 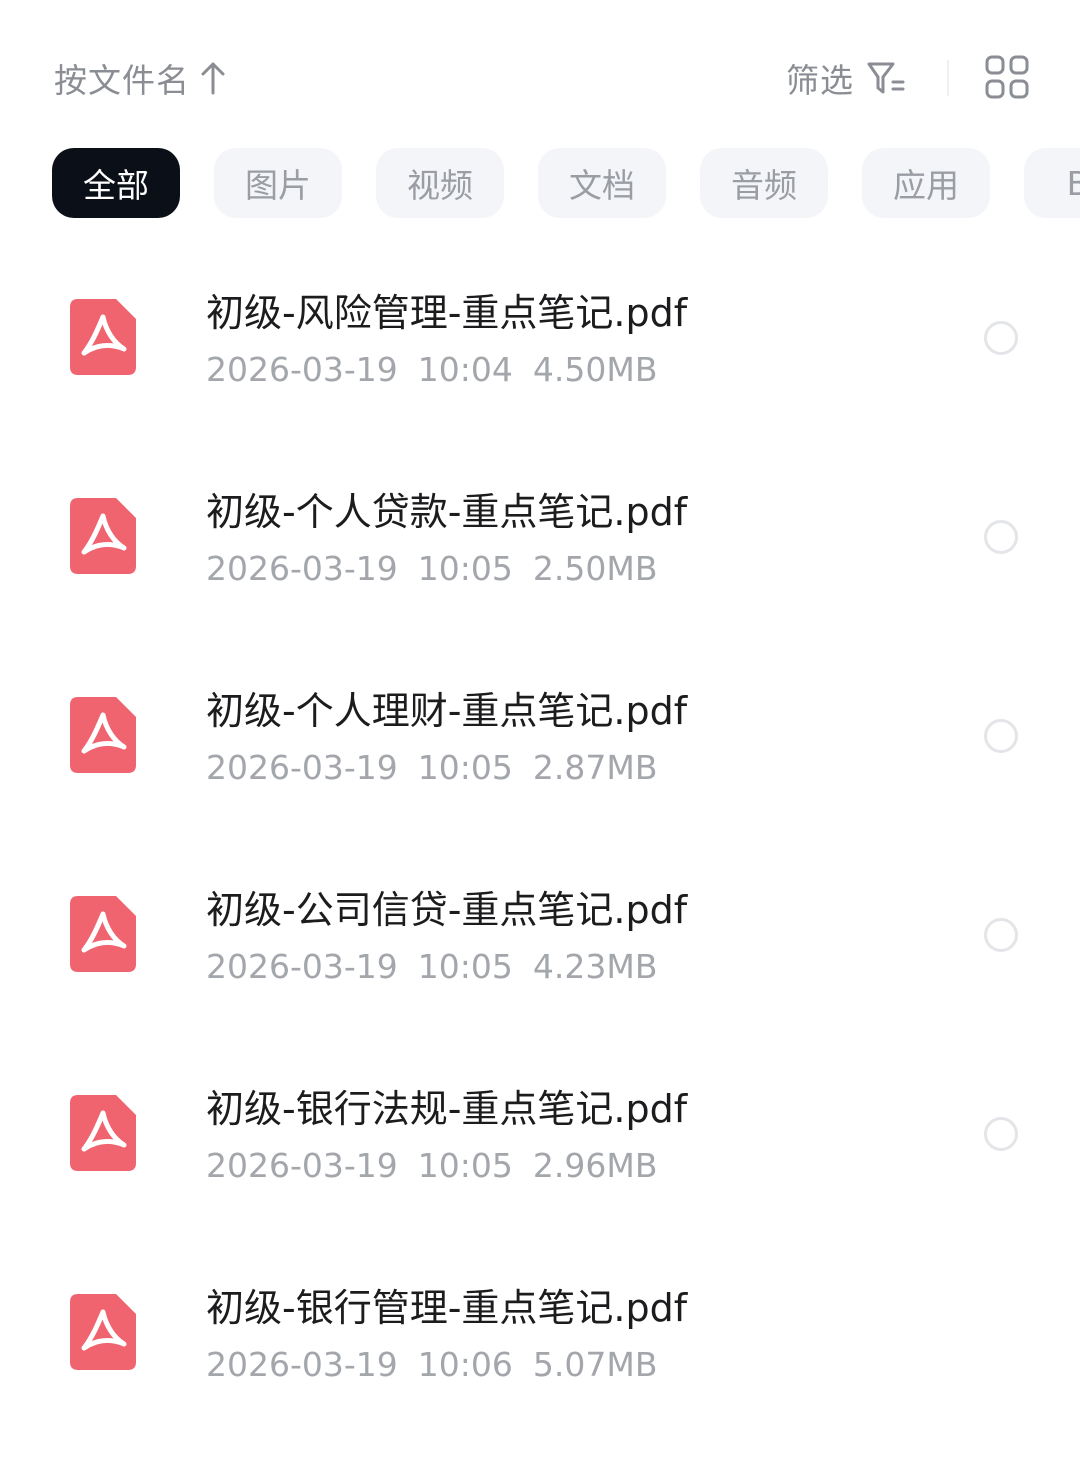 What do you see at coordinates (886, 78) in the screenshot?
I see `filter-icon` at bounding box center [886, 78].